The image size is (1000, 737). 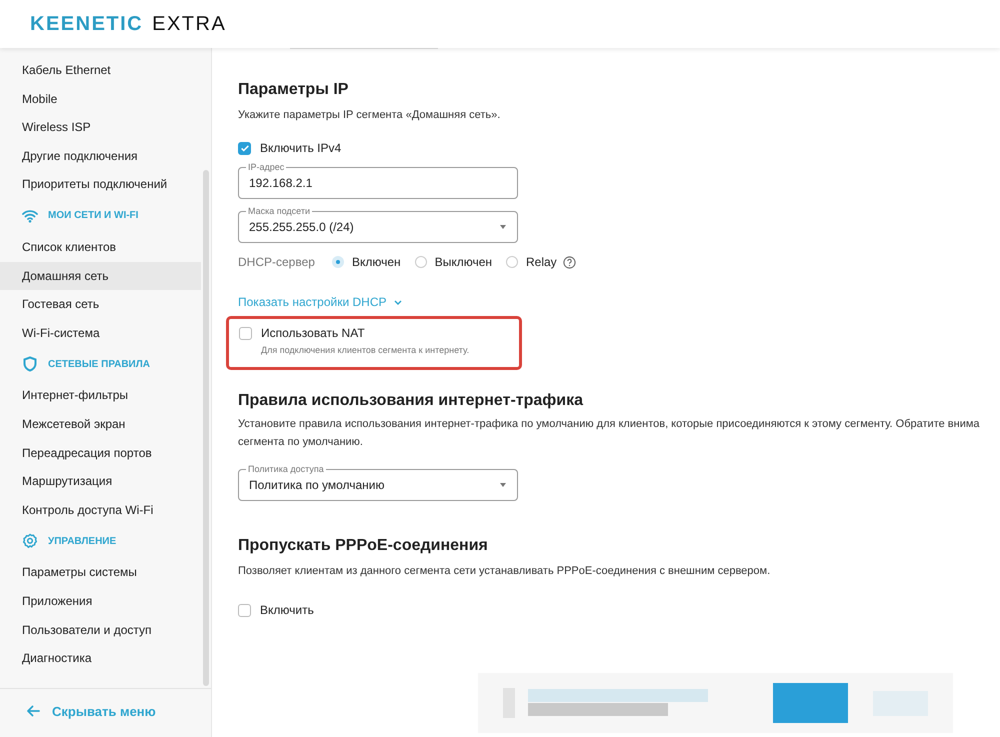 What do you see at coordinates (100, 304) in the screenshot?
I see `sidebar-item: Гостевая сеть` at bounding box center [100, 304].